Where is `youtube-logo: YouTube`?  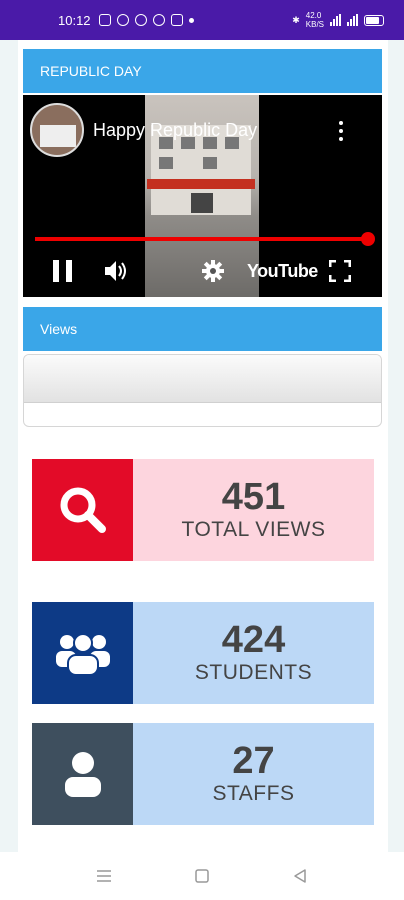
youtube-logo: YouTube is located at coordinates (282, 271).